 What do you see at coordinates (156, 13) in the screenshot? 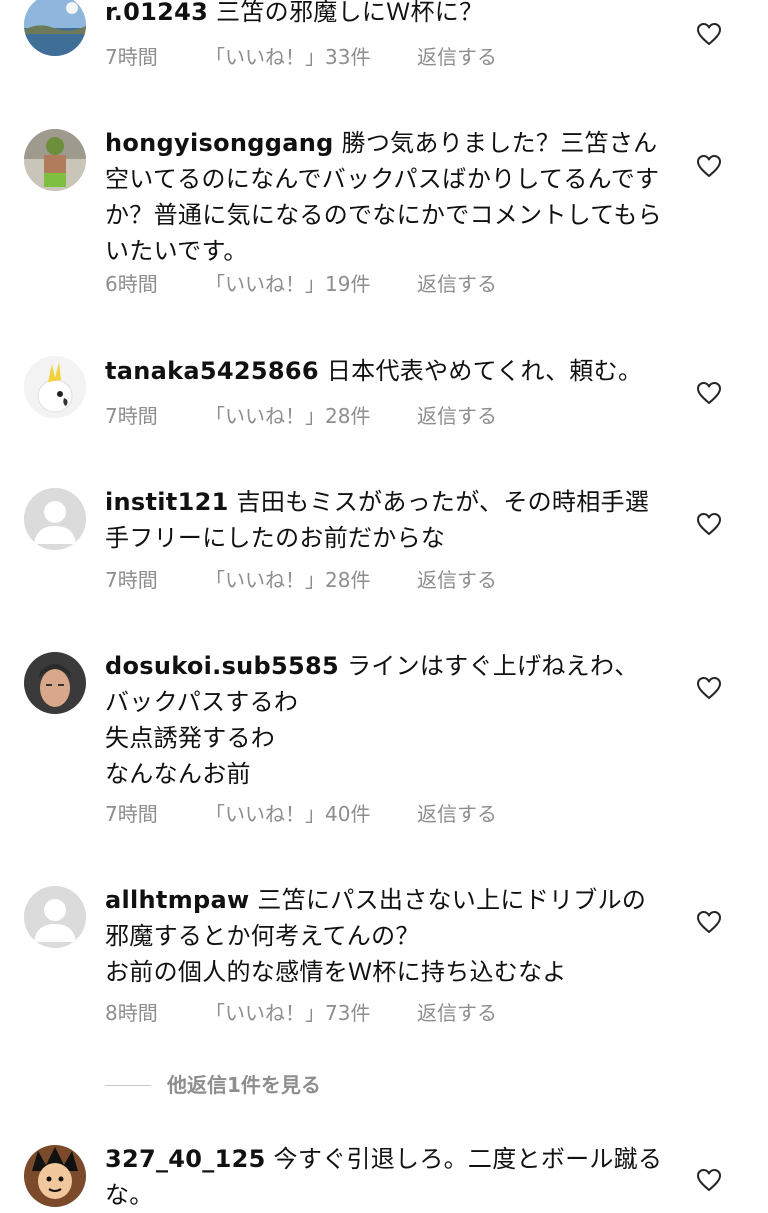
I see `comment-username: r.01243` at bounding box center [156, 13].